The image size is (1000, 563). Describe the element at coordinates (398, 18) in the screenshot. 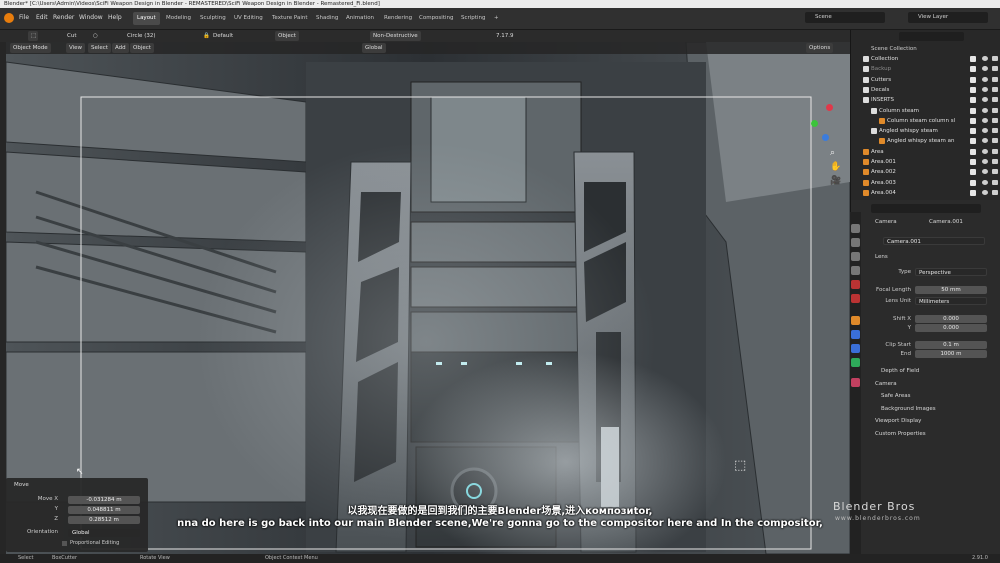

I see `tab-rendering: Rendering` at that location.